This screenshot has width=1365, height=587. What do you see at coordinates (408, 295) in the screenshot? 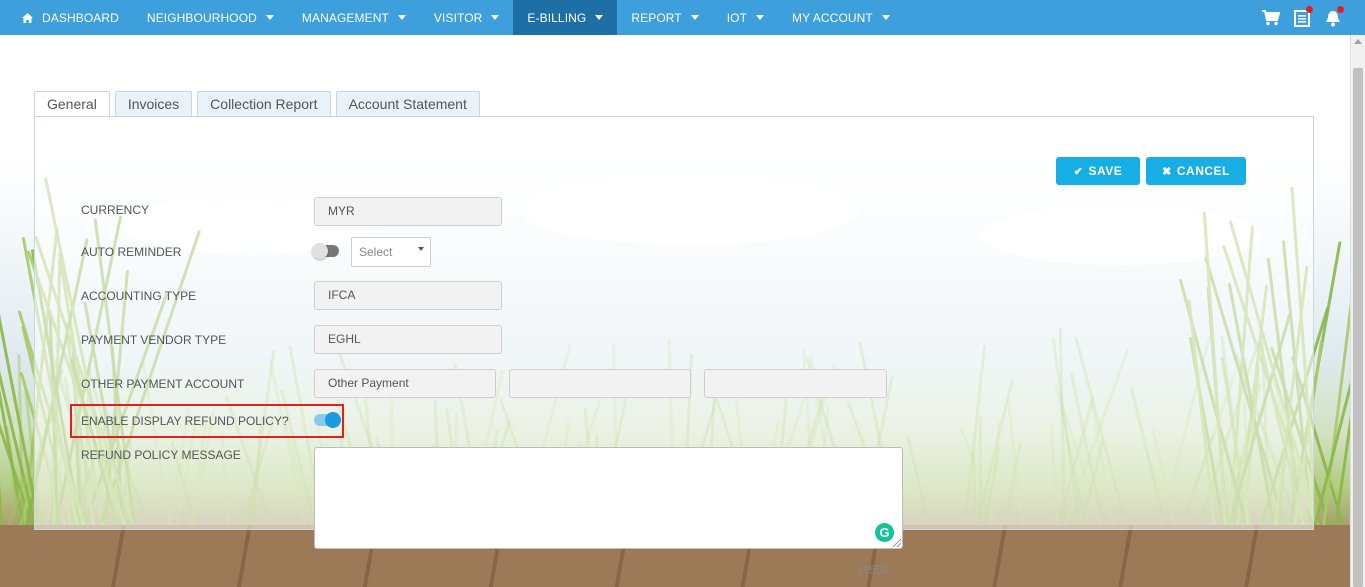
I see `accounting-type-field: IFCA` at bounding box center [408, 295].